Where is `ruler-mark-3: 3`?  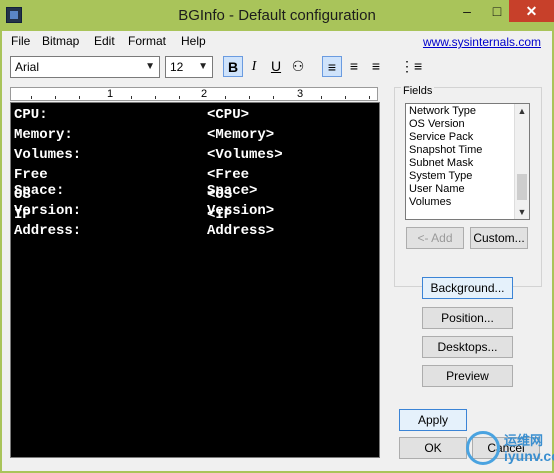
ruler-mark-3: 3 is located at coordinates (300, 94).